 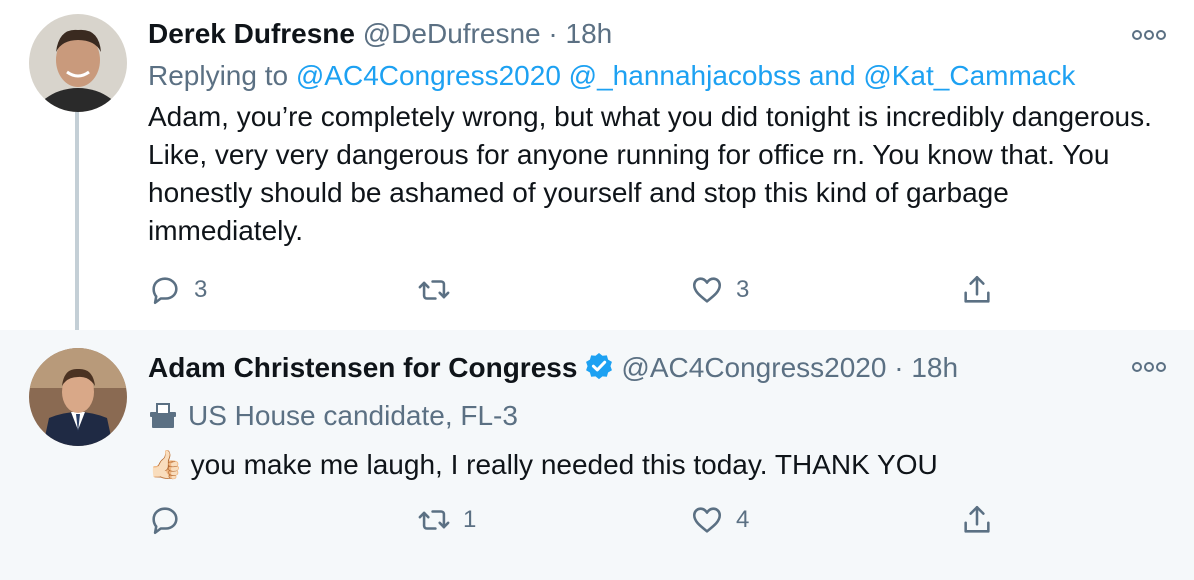 What do you see at coordinates (78, 63) in the screenshot?
I see `avatar-derek` at bounding box center [78, 63].